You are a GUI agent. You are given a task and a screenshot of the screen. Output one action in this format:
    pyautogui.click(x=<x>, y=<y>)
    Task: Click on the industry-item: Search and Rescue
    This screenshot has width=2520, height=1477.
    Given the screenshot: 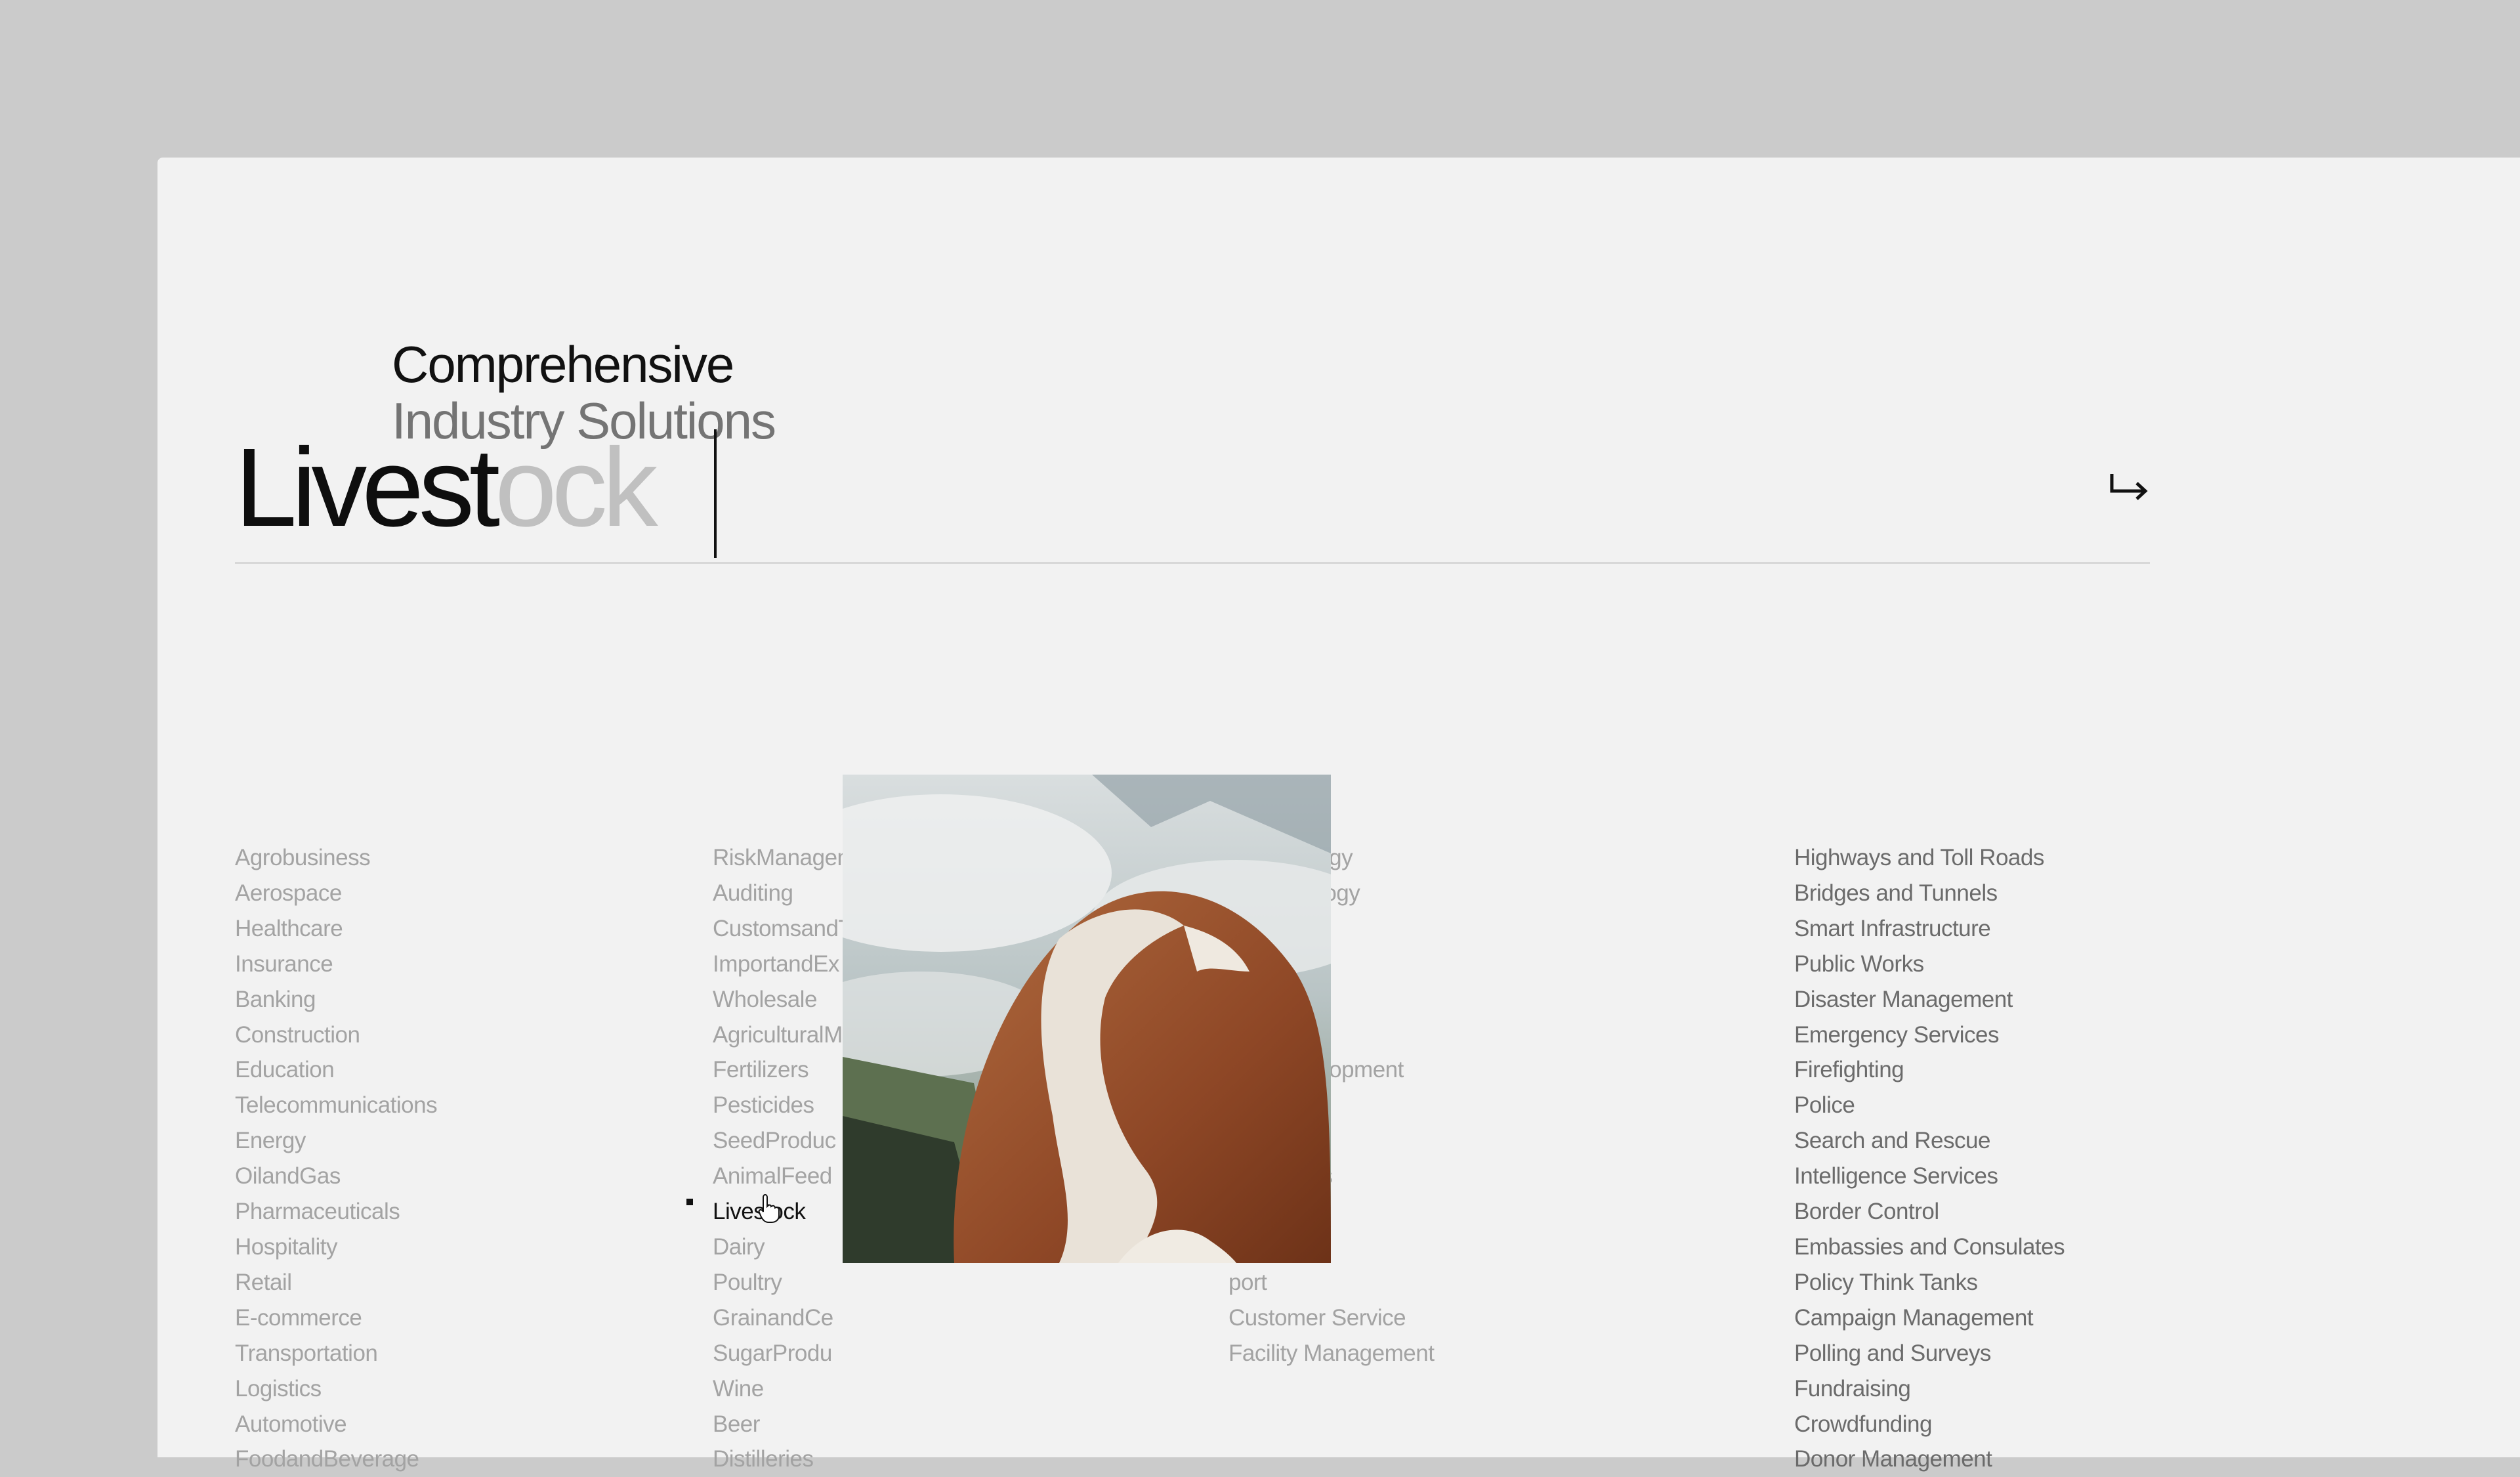 What is the action you would take?
    pyautogui.click(x=1929, y=1141)
    